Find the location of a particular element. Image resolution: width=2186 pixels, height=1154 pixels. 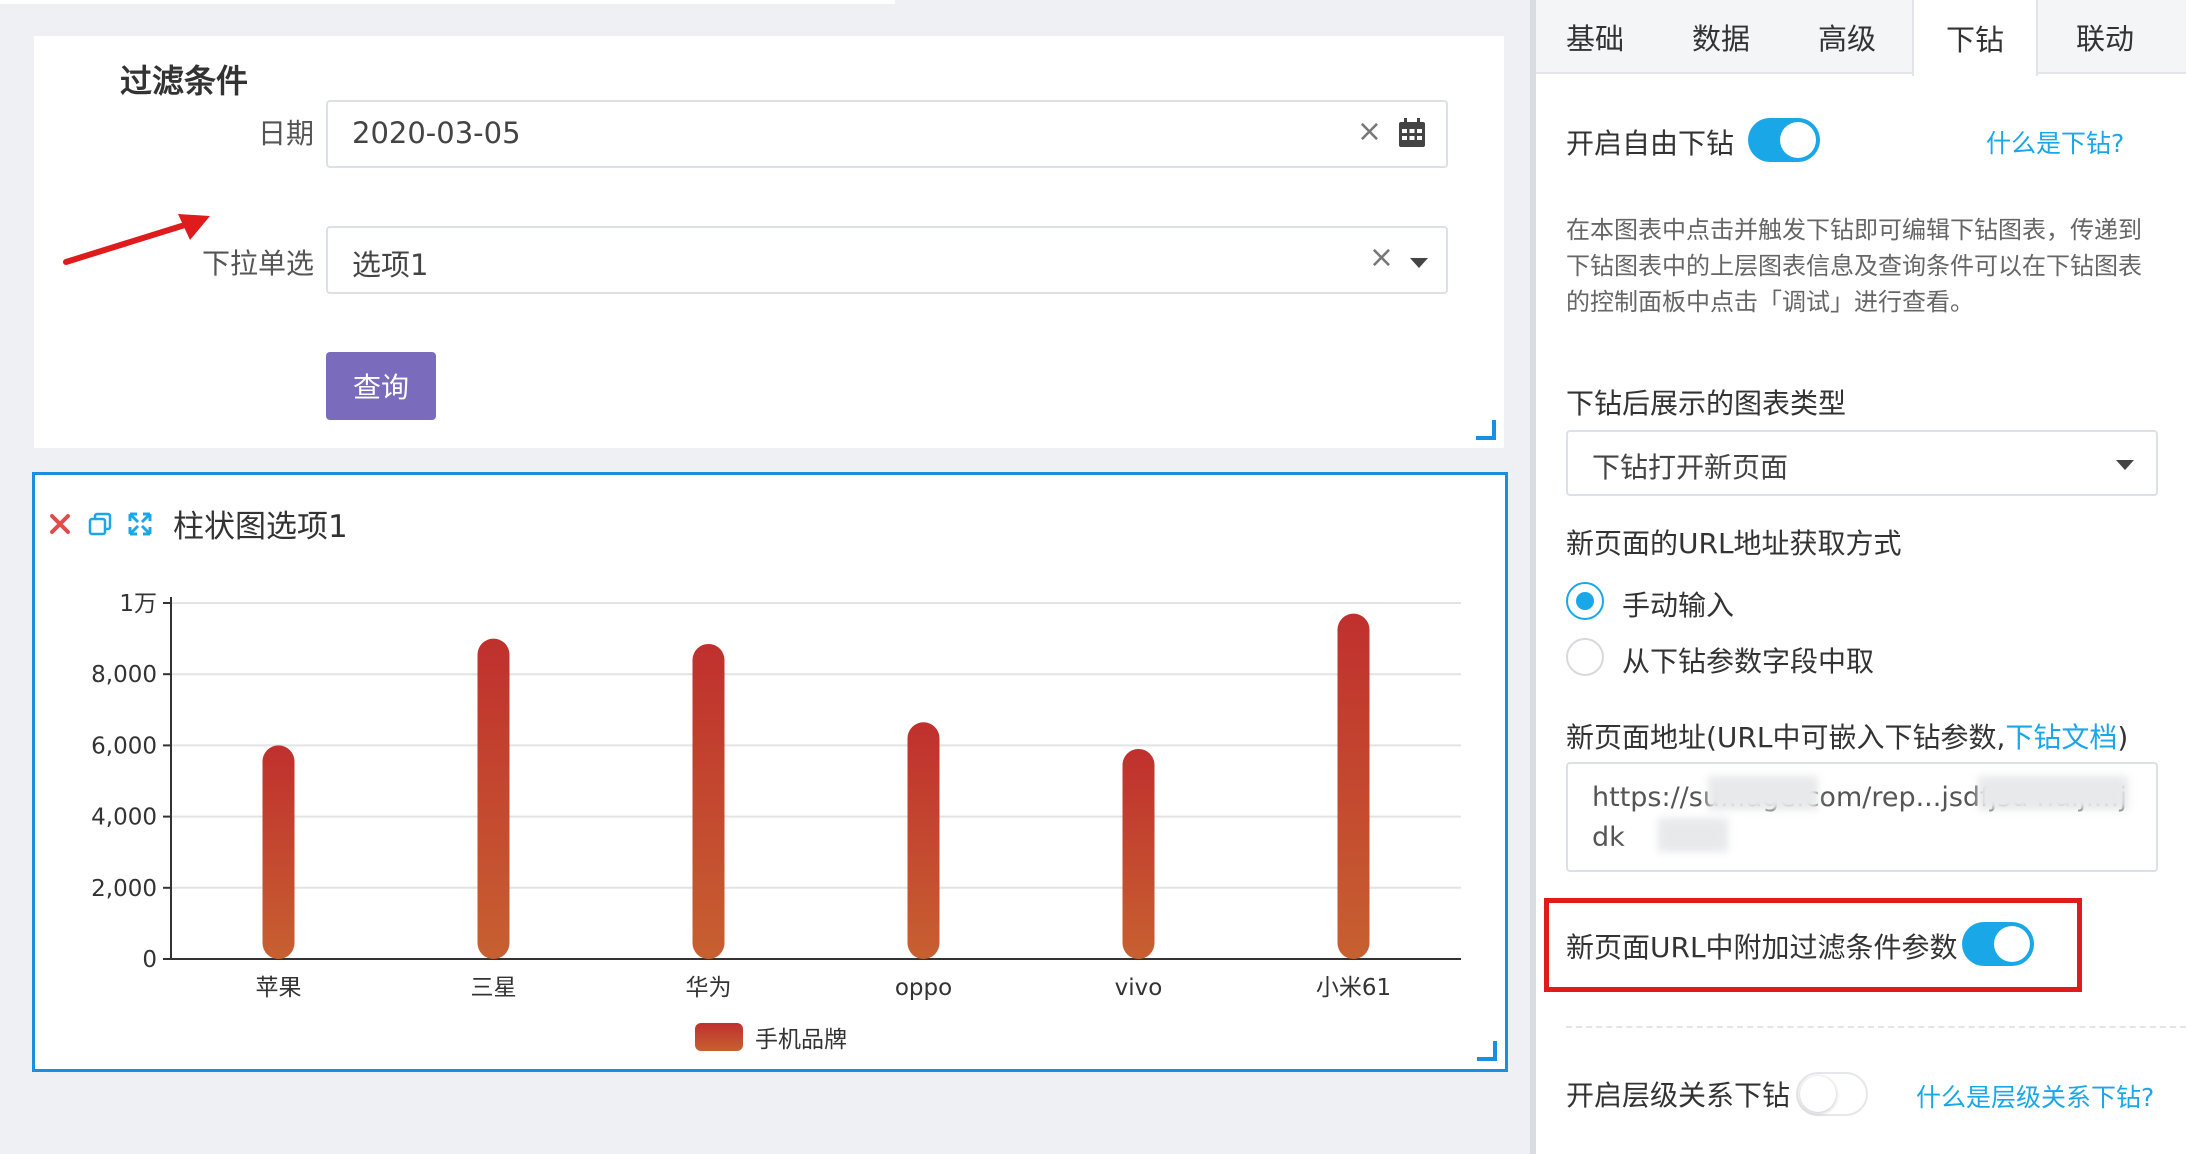

y-tick-label: 0 is located at coordinates (149, 960).